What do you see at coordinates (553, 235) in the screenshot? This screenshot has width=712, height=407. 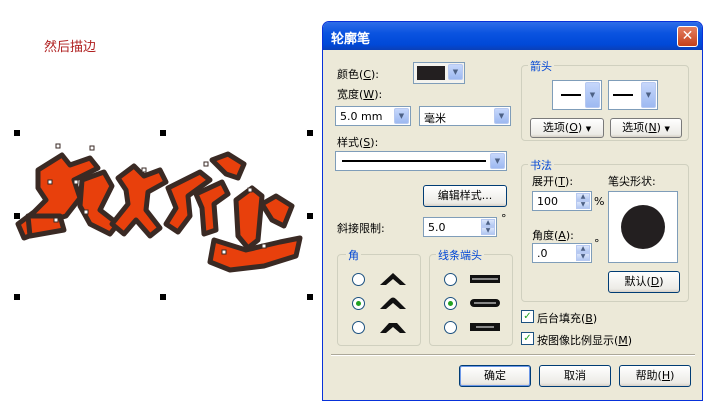 I see `angle-label: 角度(A):` at bounding box center [553, 235].